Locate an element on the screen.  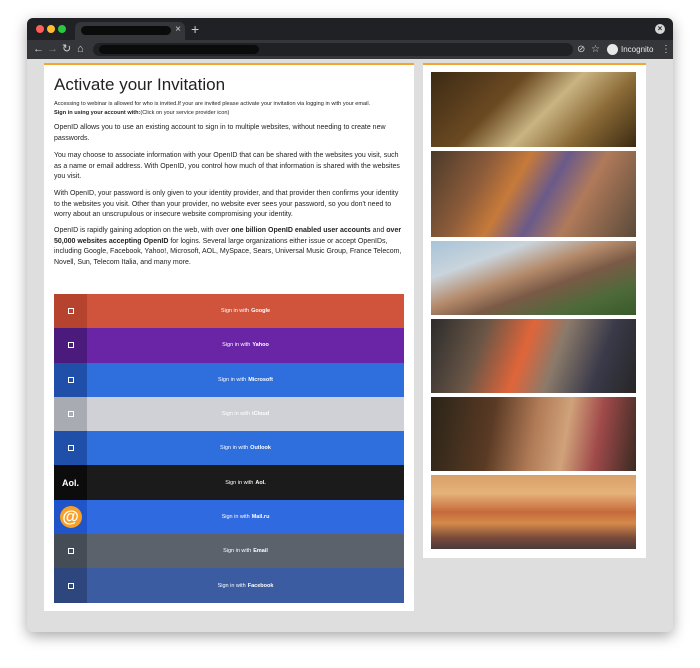
page-title: Activate your Invitation is located at coordinates (140, 84).